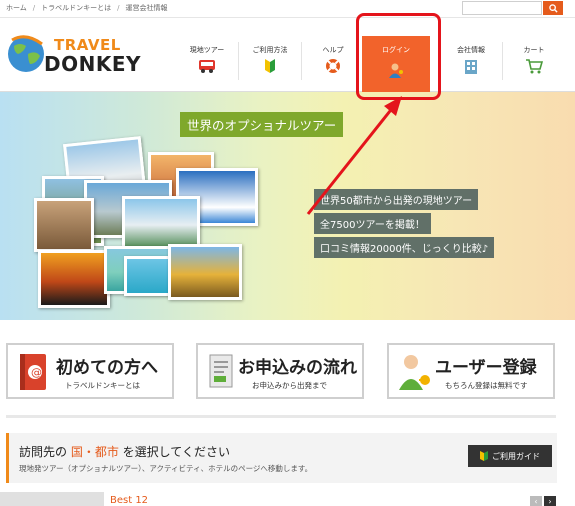 Image resolution: width=575 pixels, height=506 pixels. I want to click on feature-title: お申込みの流れ, so click(297, 368).